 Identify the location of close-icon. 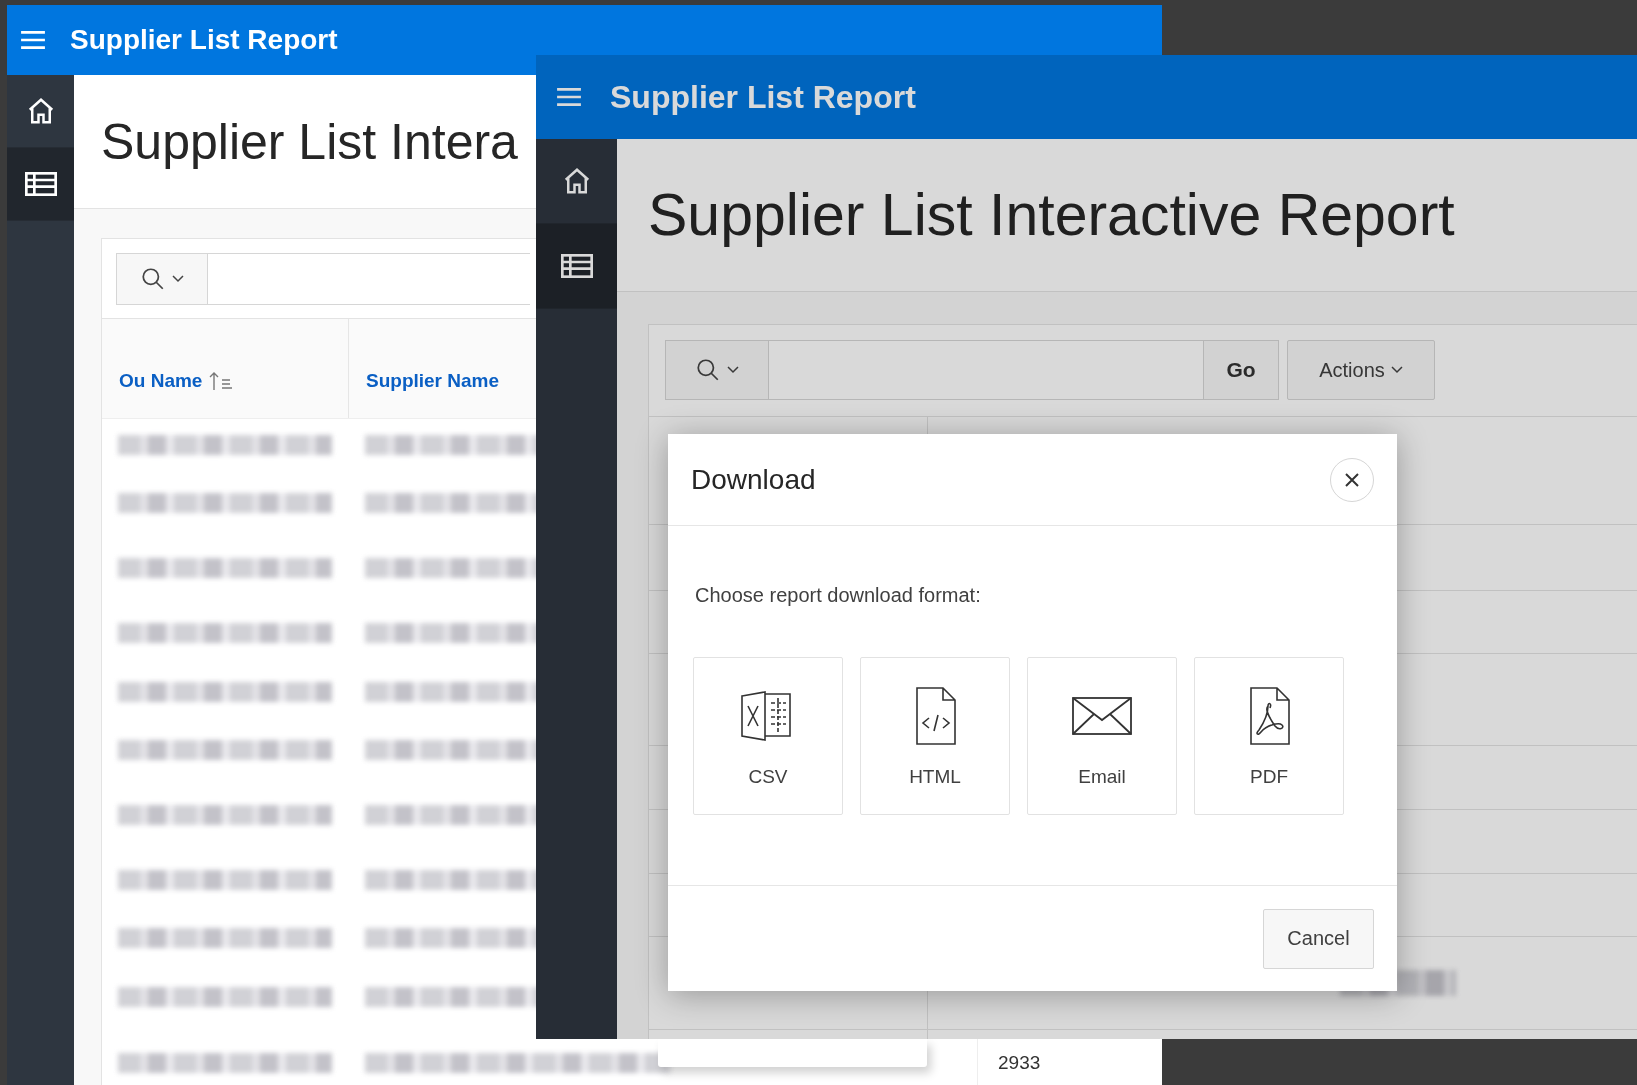
(1352, 479).